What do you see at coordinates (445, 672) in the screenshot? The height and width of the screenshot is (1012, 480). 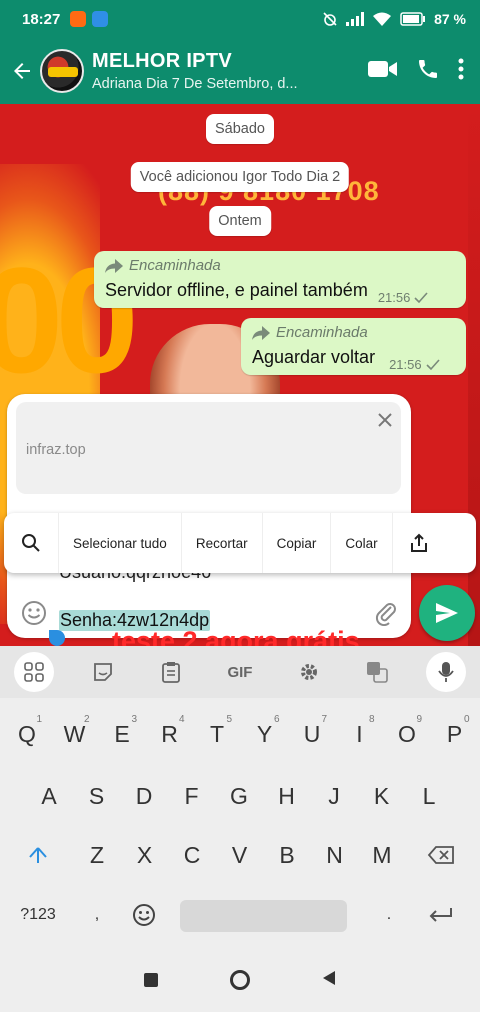 I see `microphone-icon` at bounding box center [445, 672].